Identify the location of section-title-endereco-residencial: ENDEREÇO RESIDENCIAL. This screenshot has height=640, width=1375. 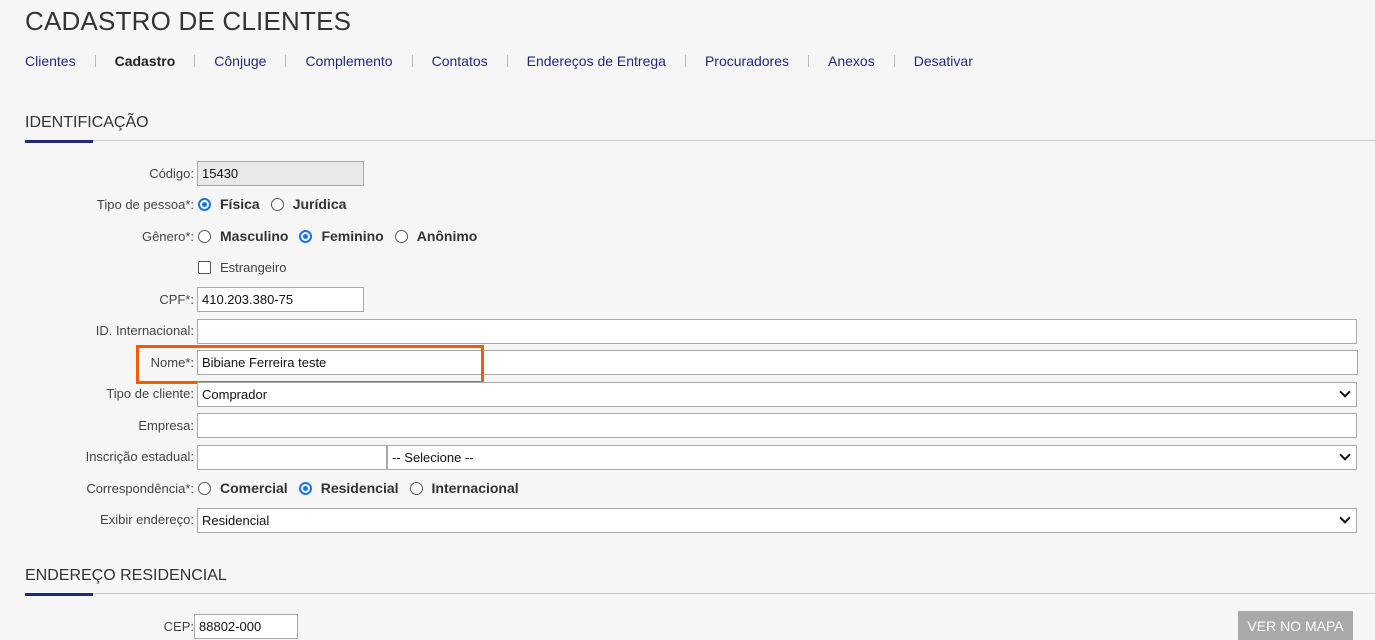
(126, 575).